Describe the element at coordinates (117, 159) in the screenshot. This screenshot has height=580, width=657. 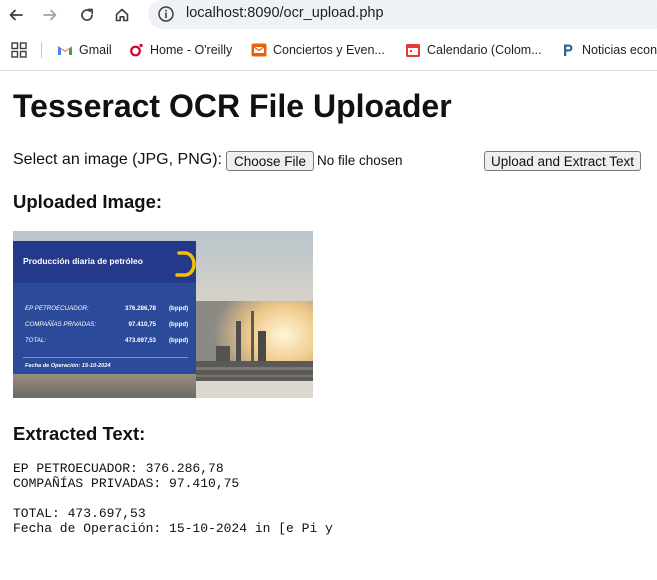
I see `file-select-label: Select an image (JPG, PNG):` at that location.